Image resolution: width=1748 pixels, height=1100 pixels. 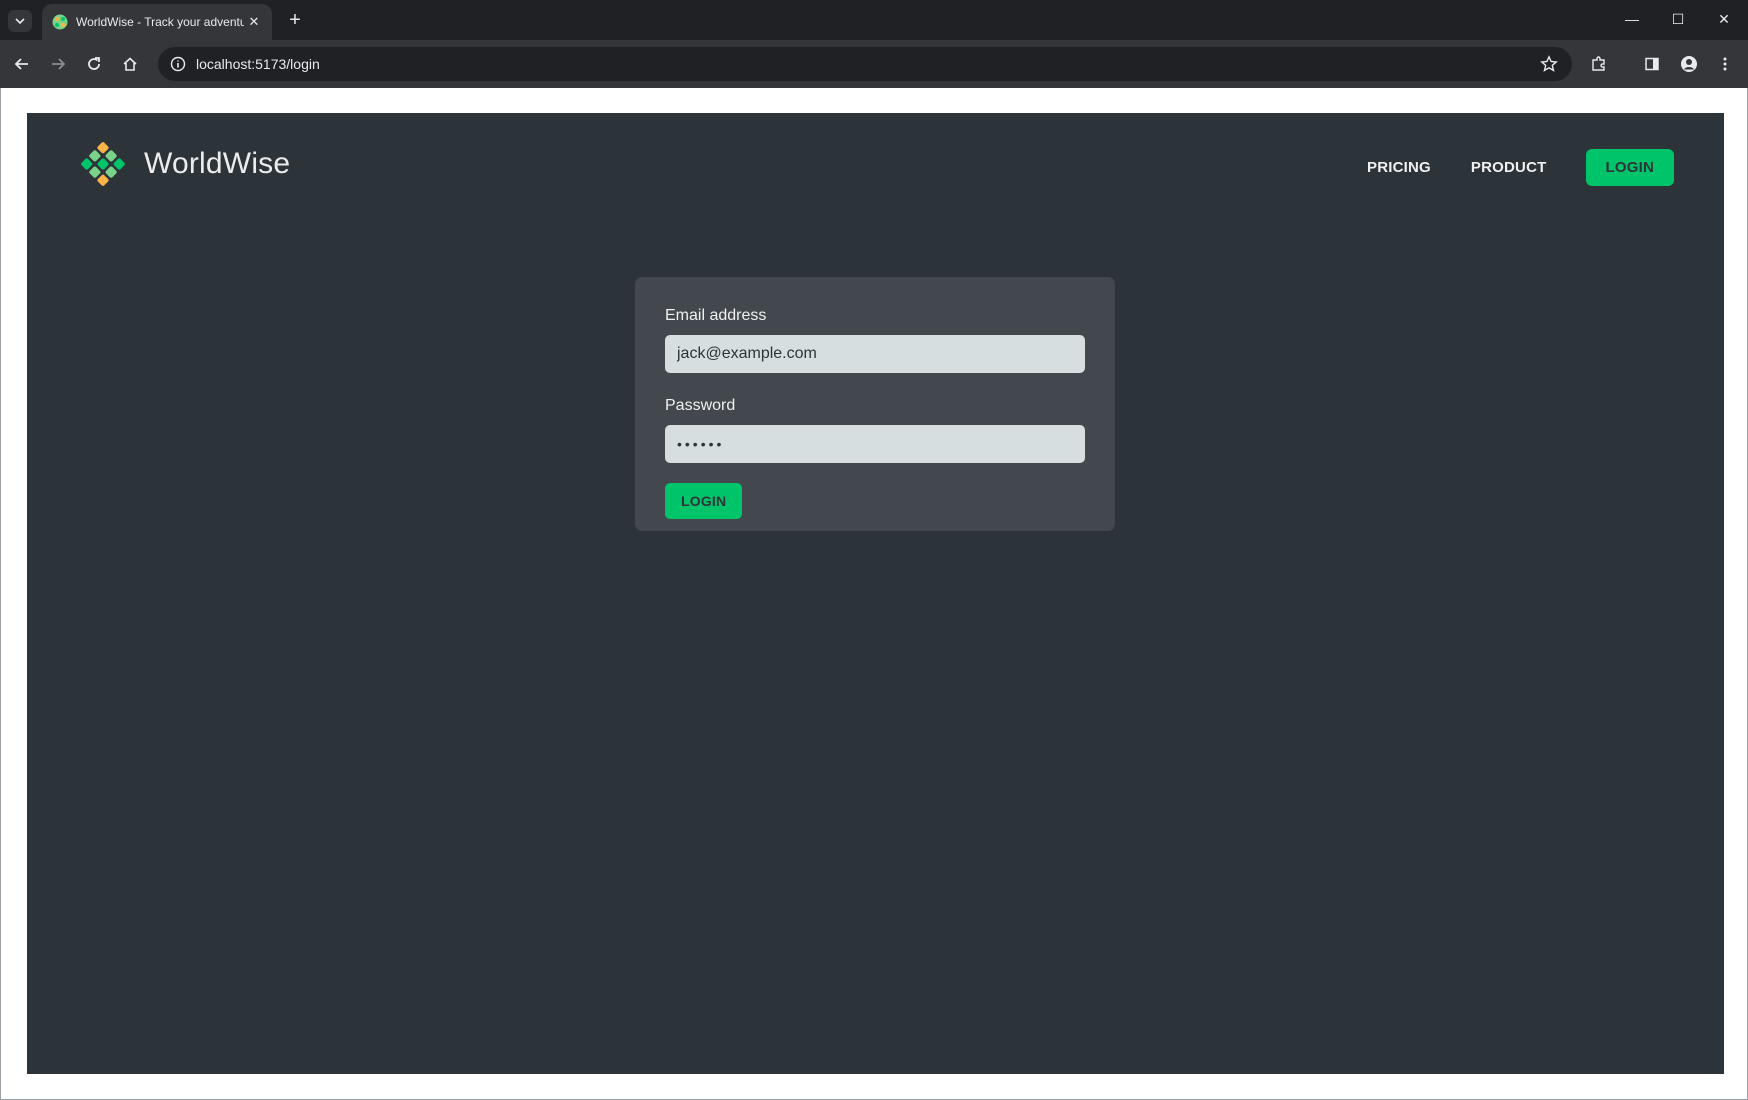 I want to click on worldwise-globe-icon, so click(x=103, y=164).